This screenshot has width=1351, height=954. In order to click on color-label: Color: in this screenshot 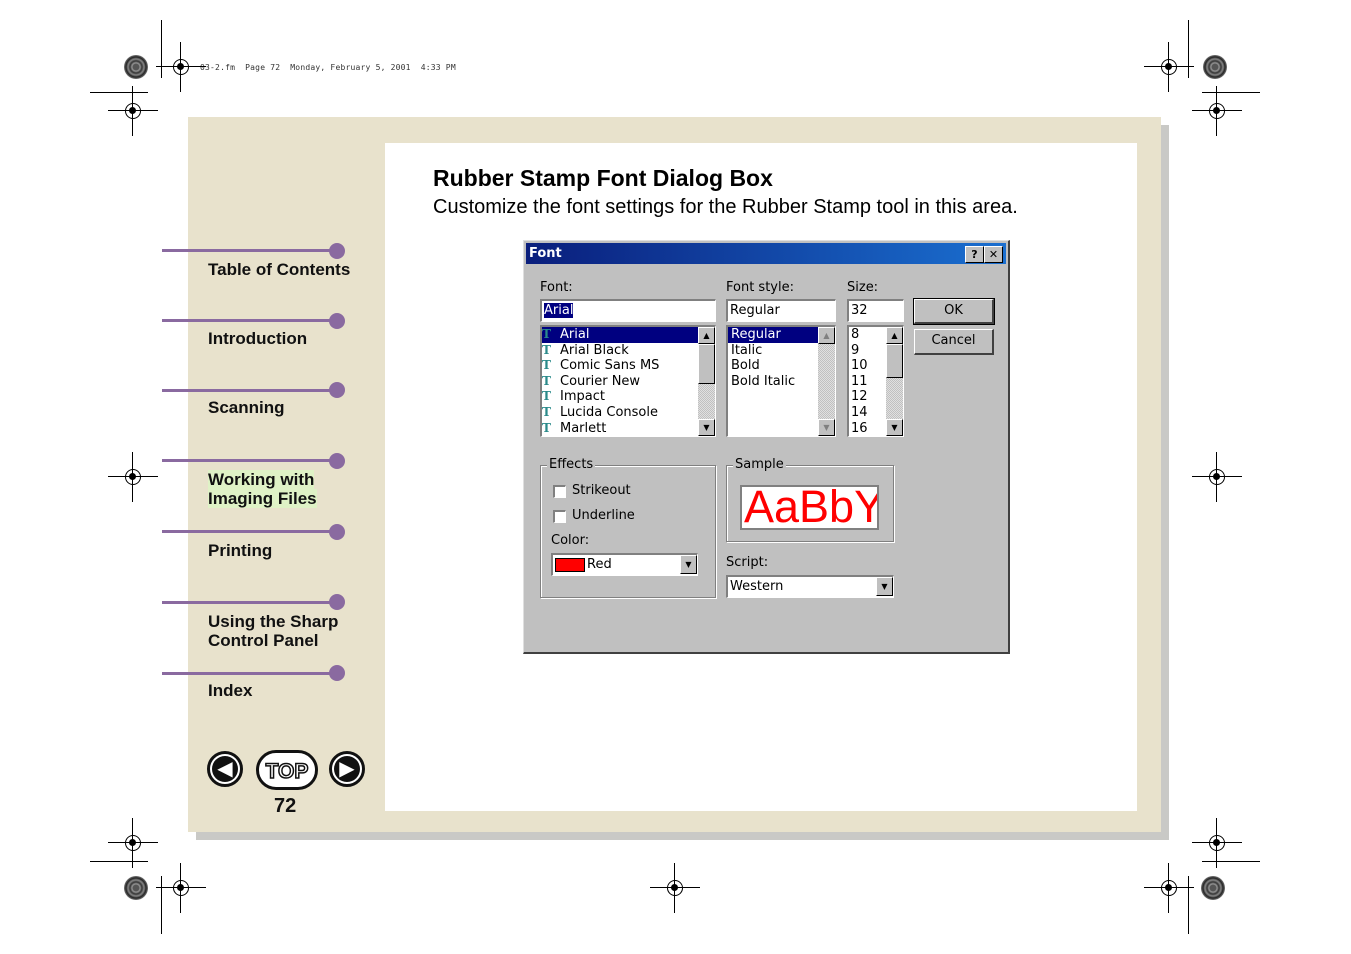, I will do `click(570, 540)`.